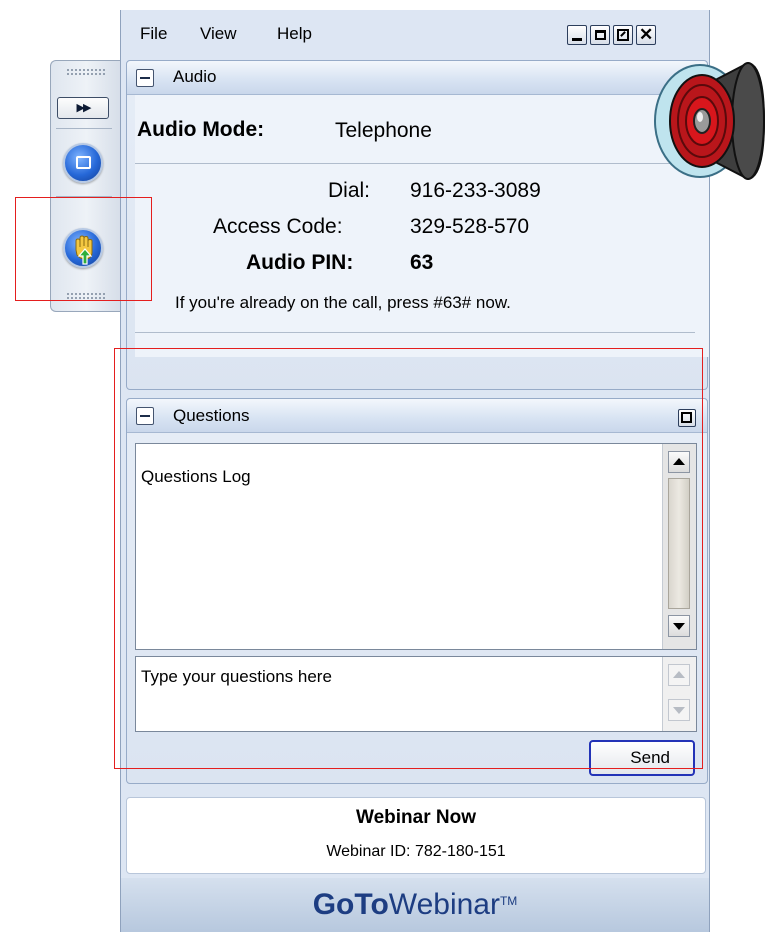 The width and height of the screenshot is (771, 932). I want to click on maximize-icon, so click(600, 35).